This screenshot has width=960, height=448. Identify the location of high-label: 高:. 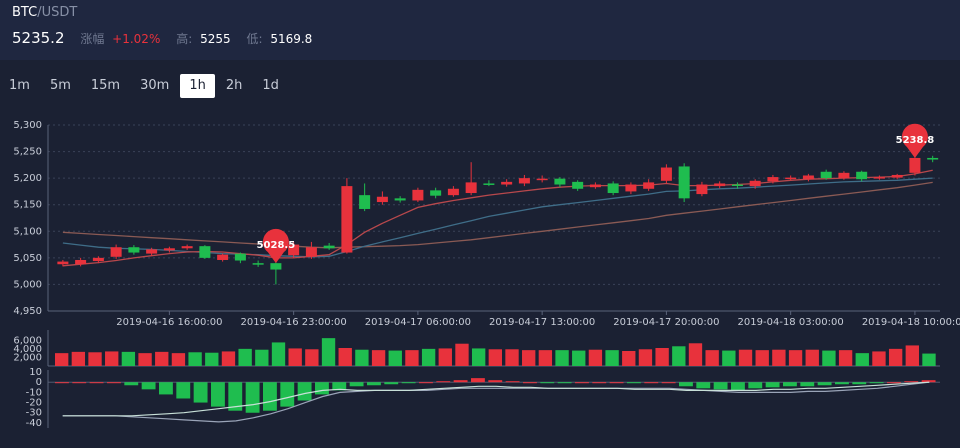
(184, 39).